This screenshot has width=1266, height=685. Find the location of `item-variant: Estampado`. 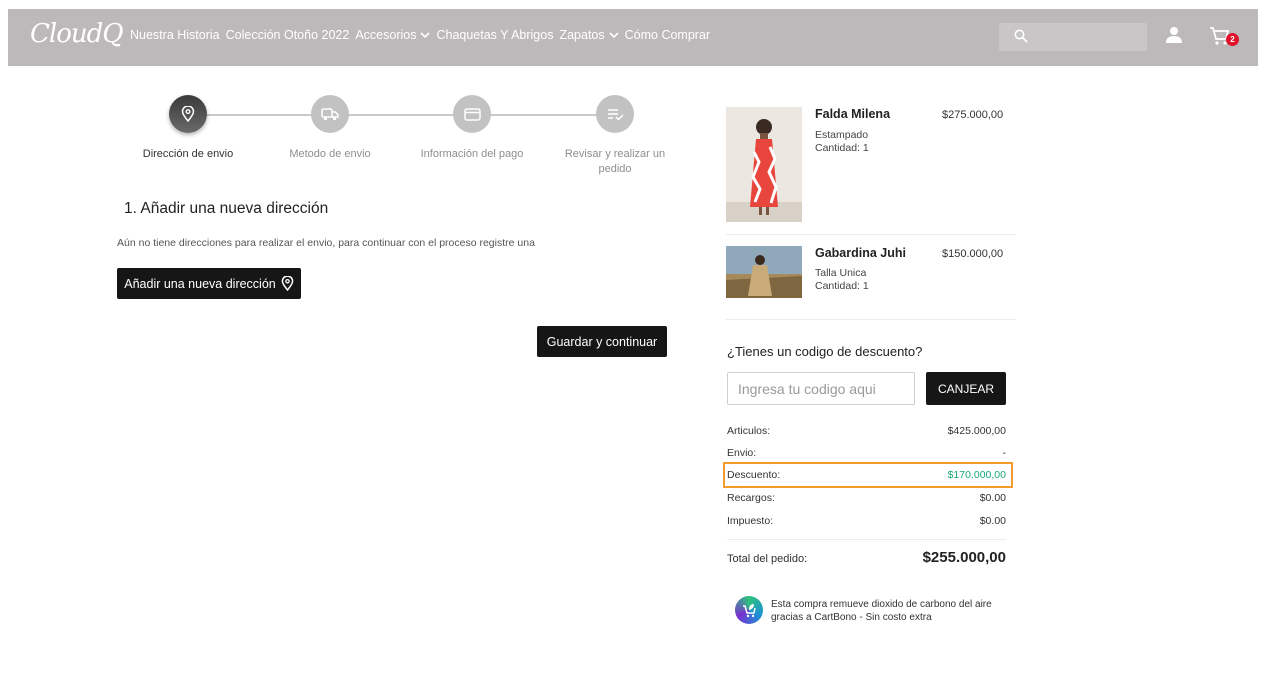

item-variant: Estampado is located at coordinates (842, 135).